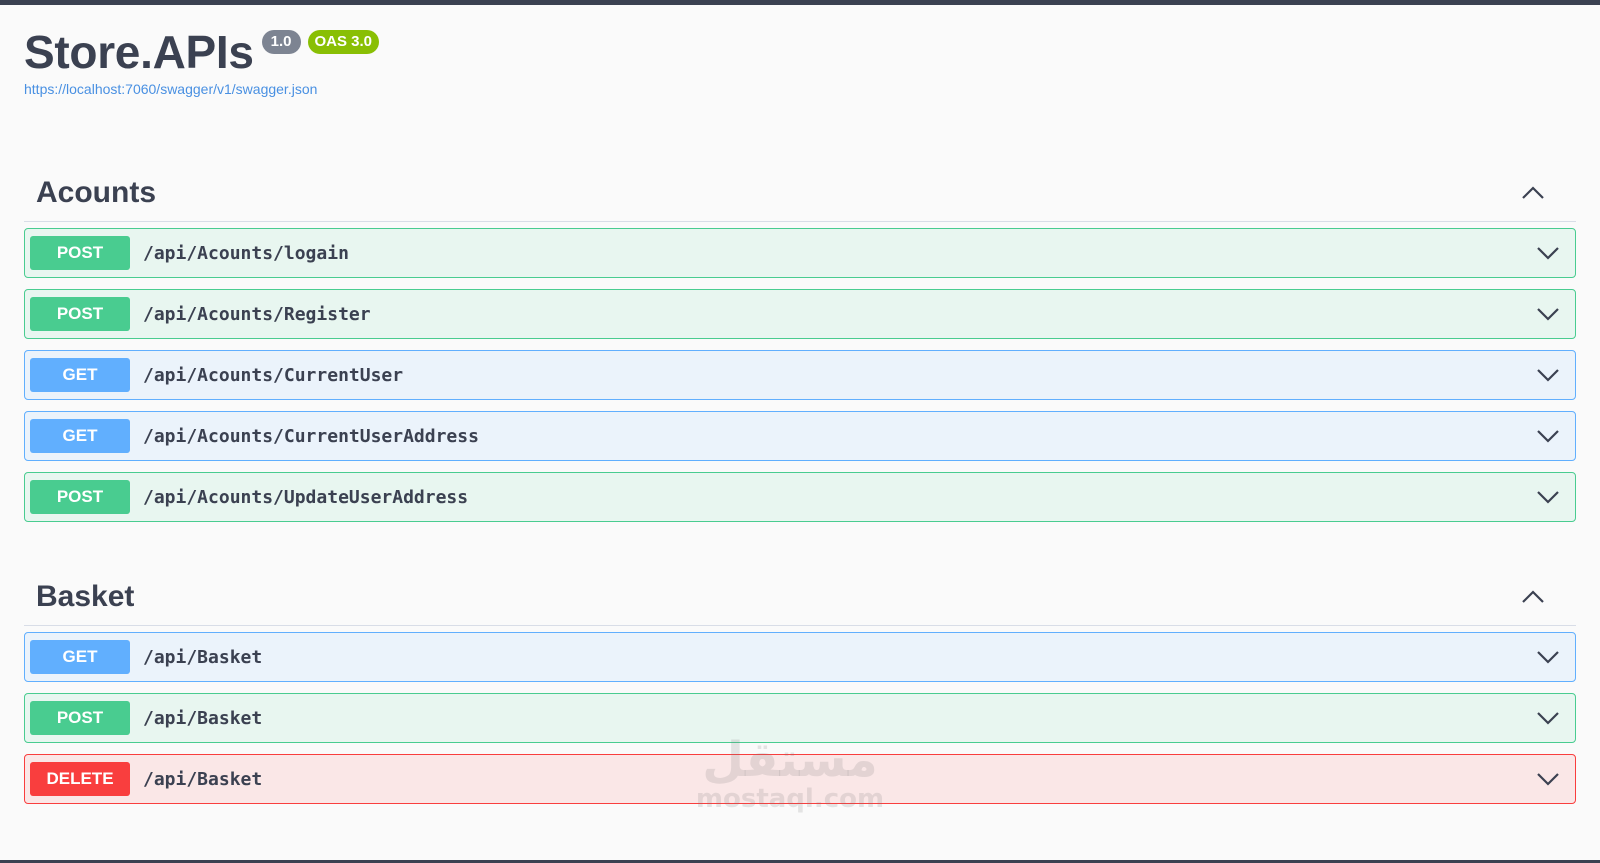 The image size is (1600, 863). I want to click on operation-path: /api/Acounts/CurrentUser, so click(273, 375).